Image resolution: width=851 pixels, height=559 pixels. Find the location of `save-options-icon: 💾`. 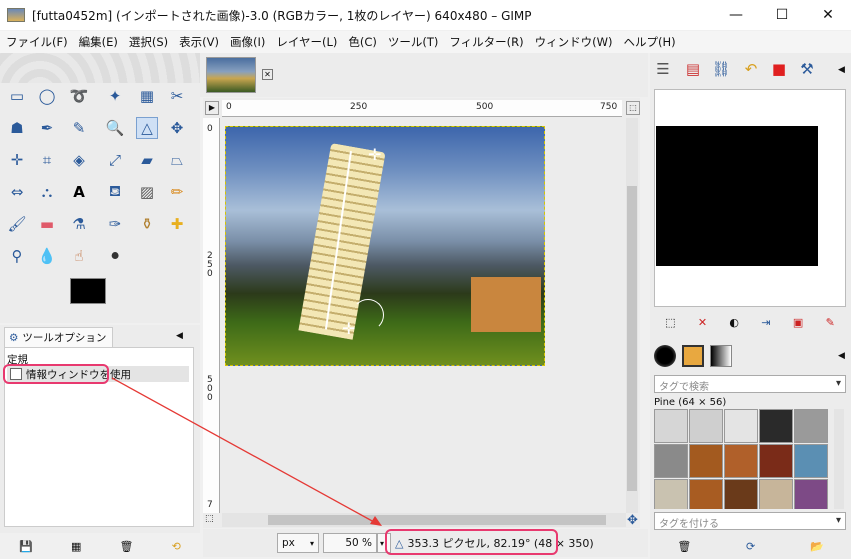

save-options-icon: 💾 is located at coordinates (26, 546).